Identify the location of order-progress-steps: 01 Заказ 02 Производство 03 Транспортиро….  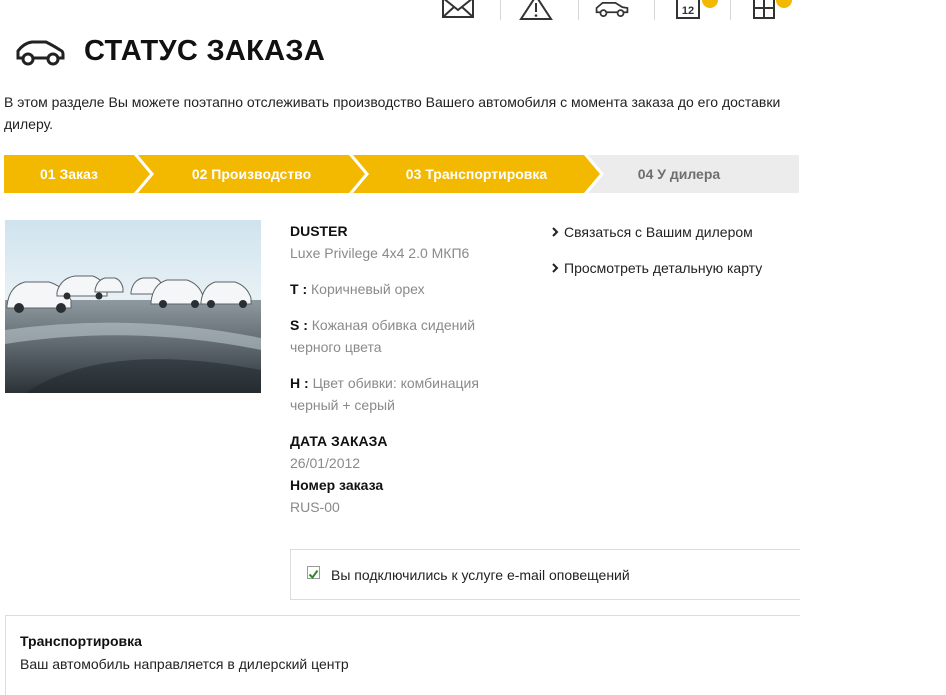
(401, 174).